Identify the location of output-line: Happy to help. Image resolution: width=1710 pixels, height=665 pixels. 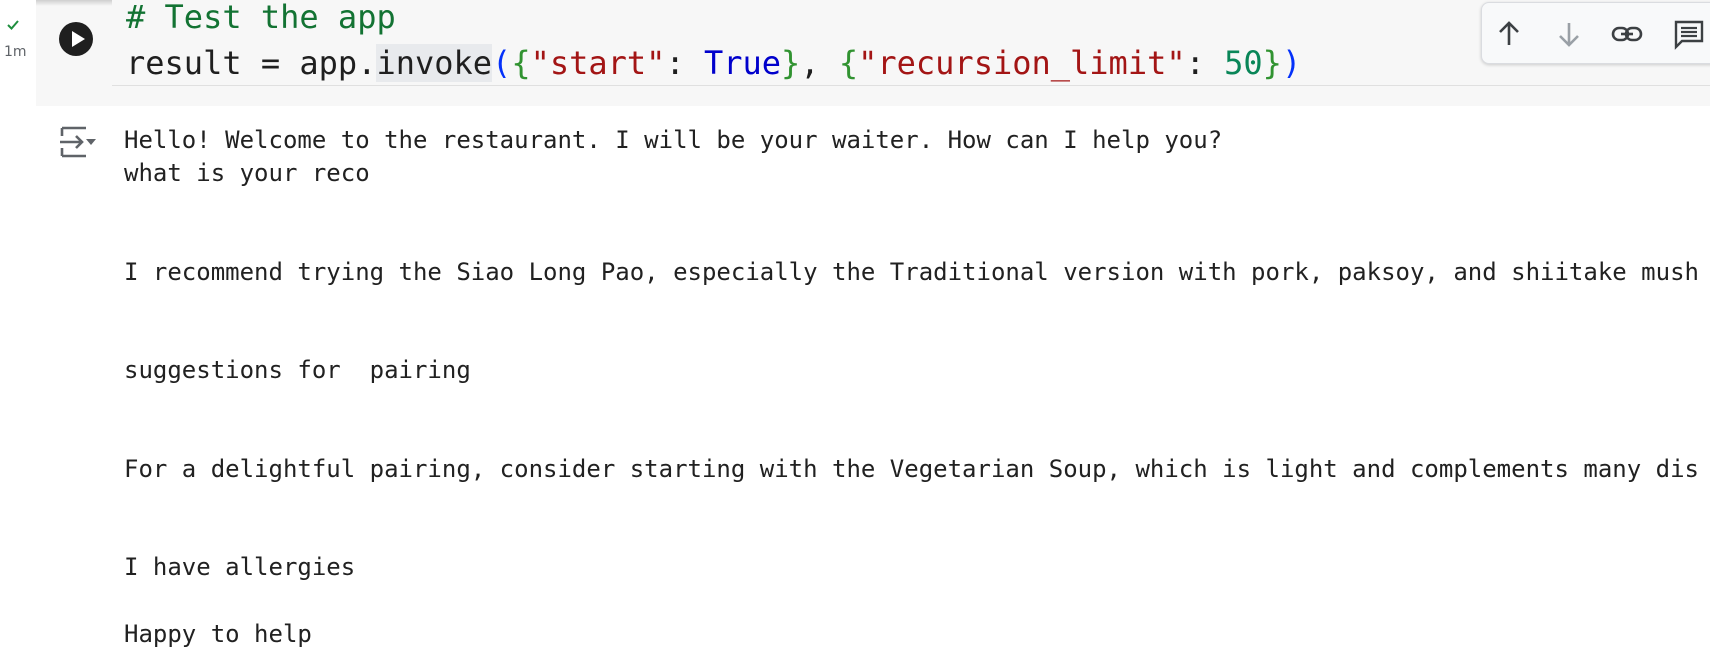
(218, 634).